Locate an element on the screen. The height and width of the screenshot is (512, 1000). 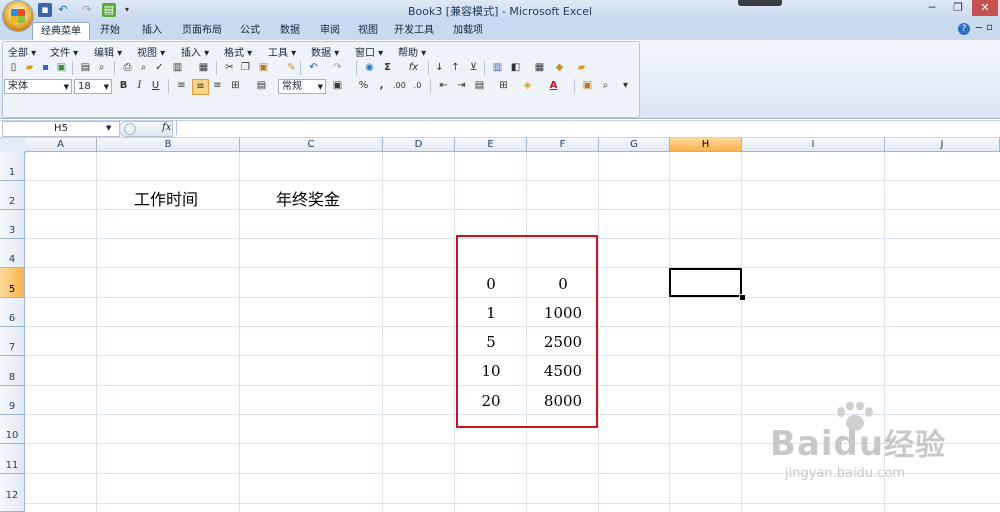
currency-icon: ▣ is located at coordinates (337, 86).